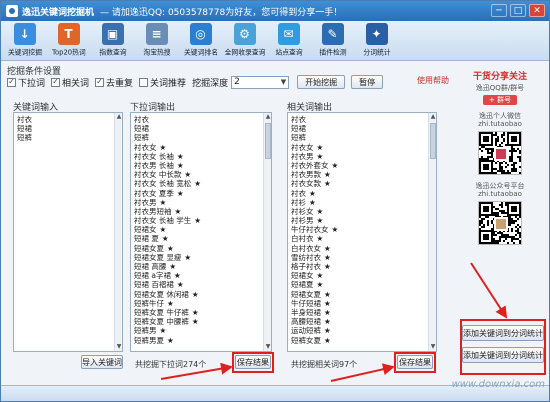 The width and height of the screenshot is (550, 402). Describe the element at coordinates (102, 362) in the screenshot. I see `import-keywords-button: 导入关键词` at that location.